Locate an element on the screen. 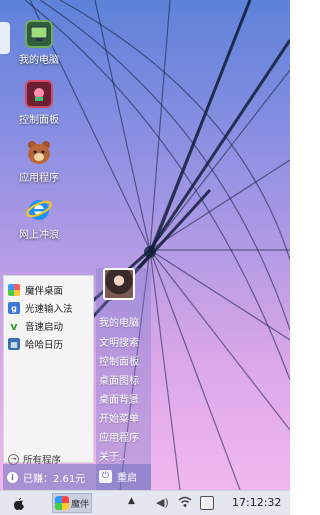  apple-icon is located at coordinates (19, 504).